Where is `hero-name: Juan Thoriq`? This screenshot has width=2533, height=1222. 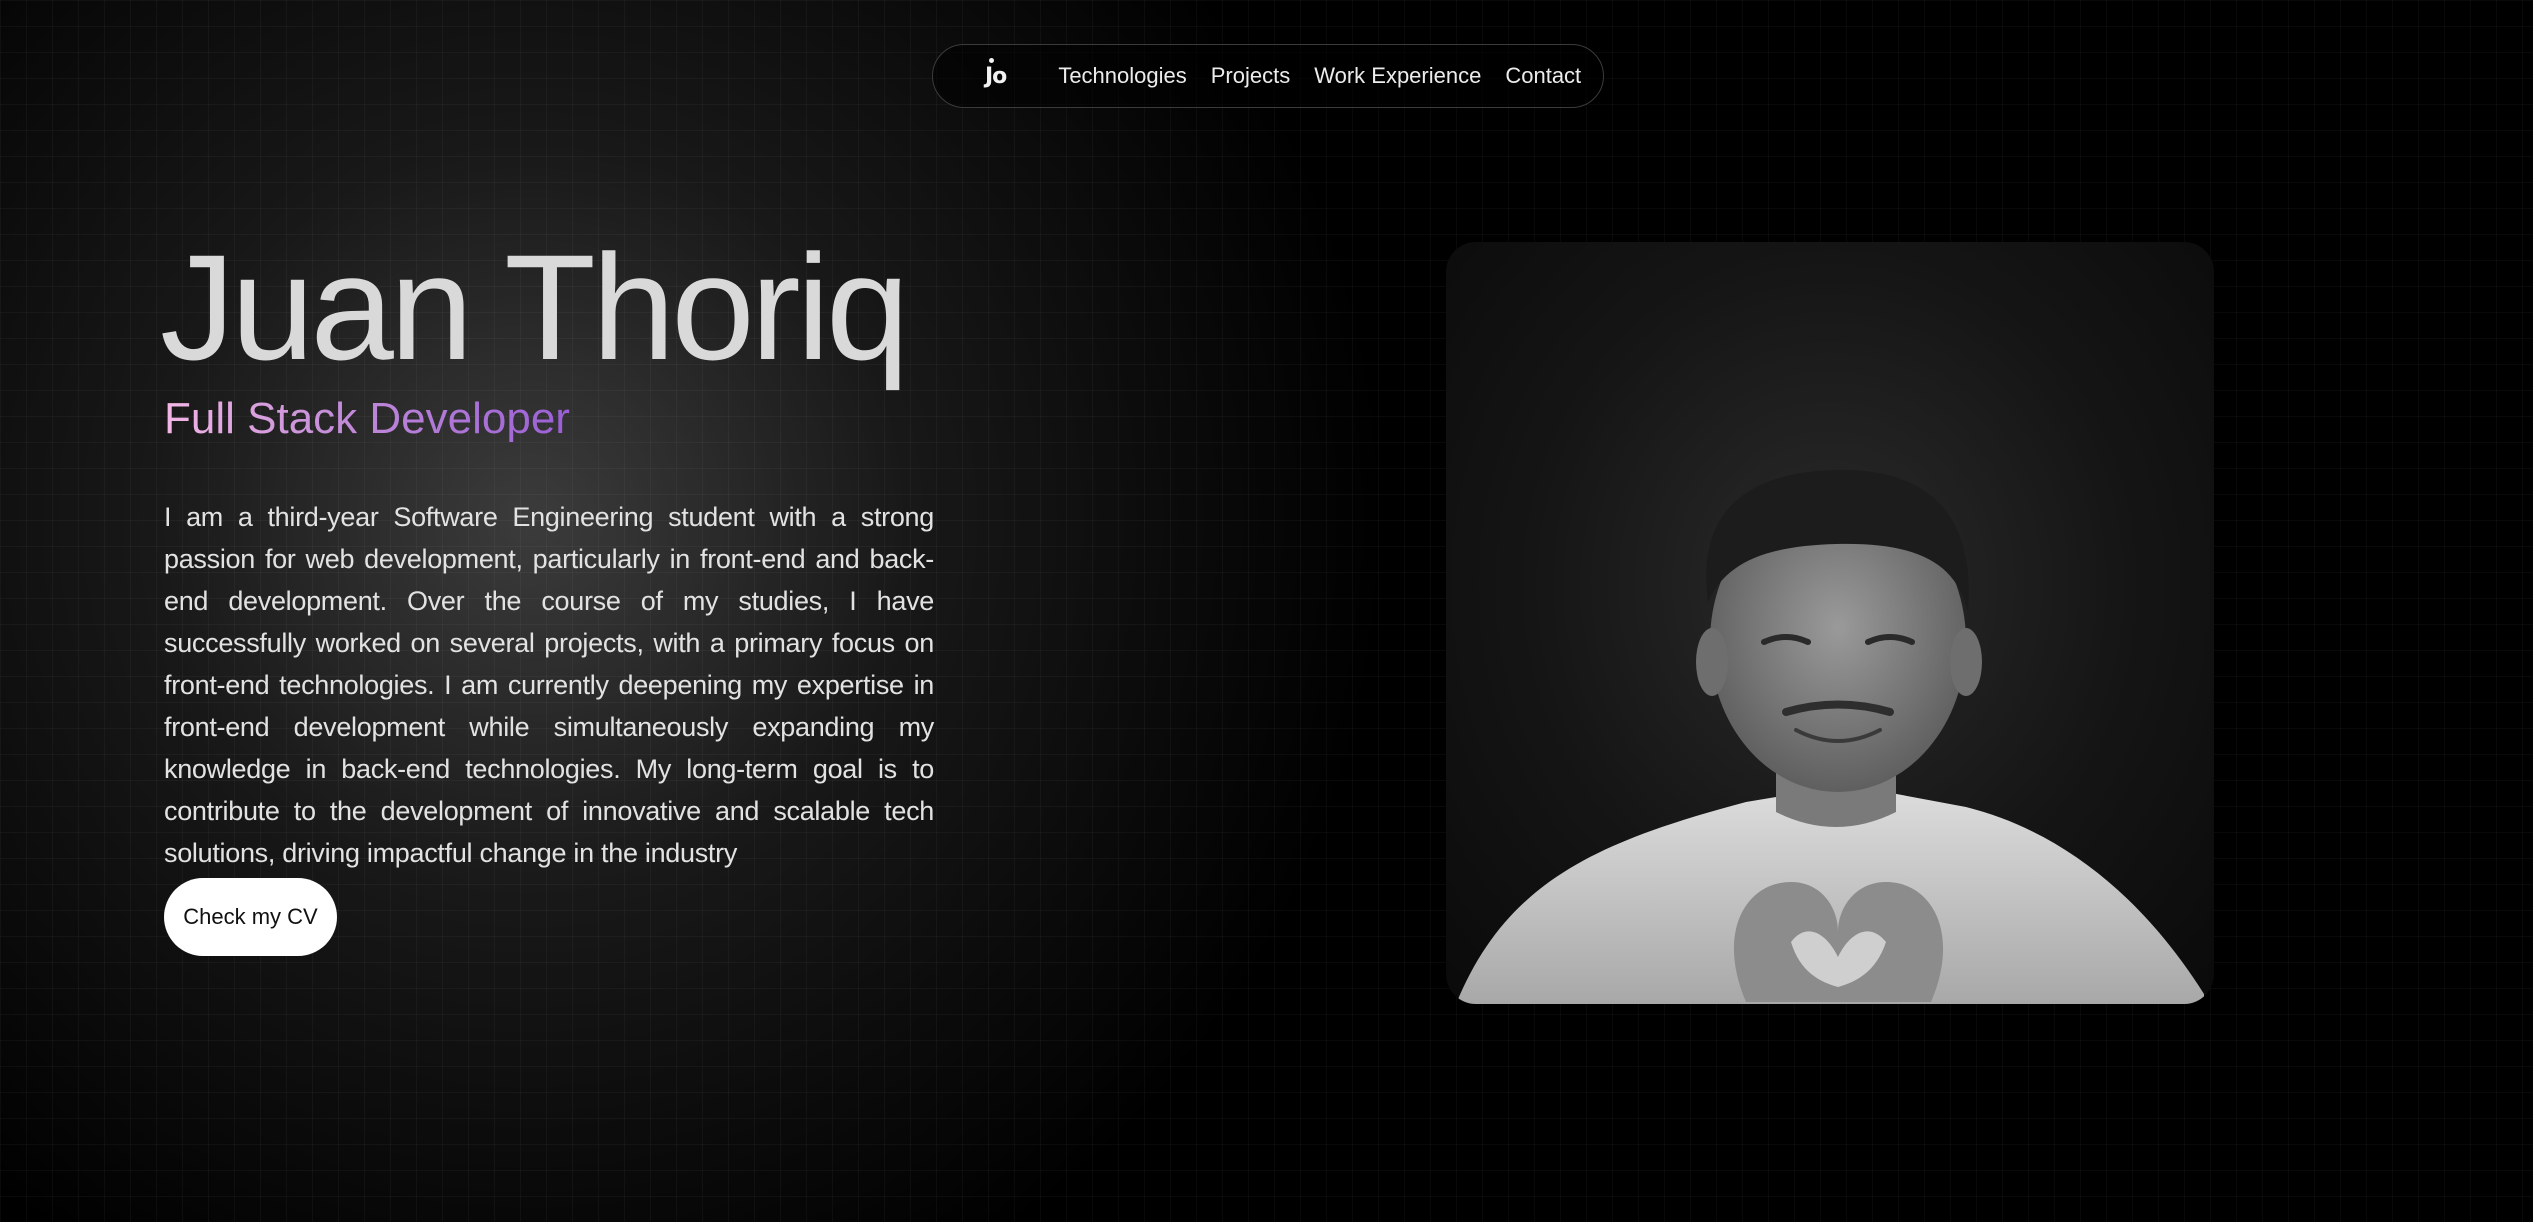 hero-name: Juan Thoriq is located at coordinates (534, 307).